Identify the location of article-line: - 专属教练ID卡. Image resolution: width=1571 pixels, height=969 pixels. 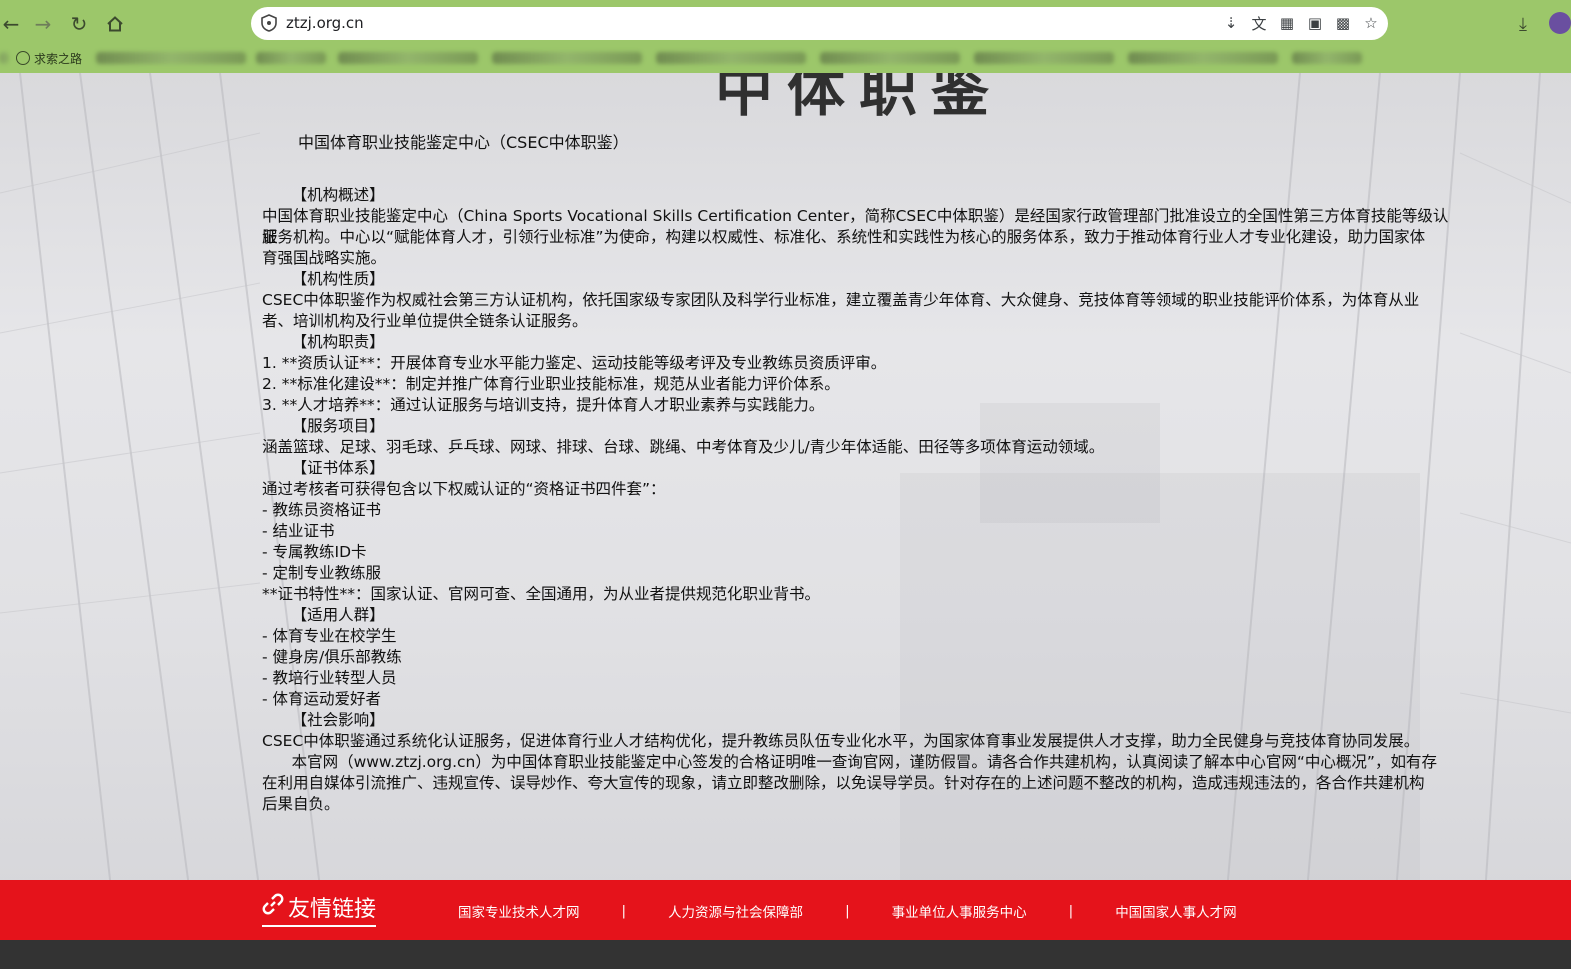
(314, 552).